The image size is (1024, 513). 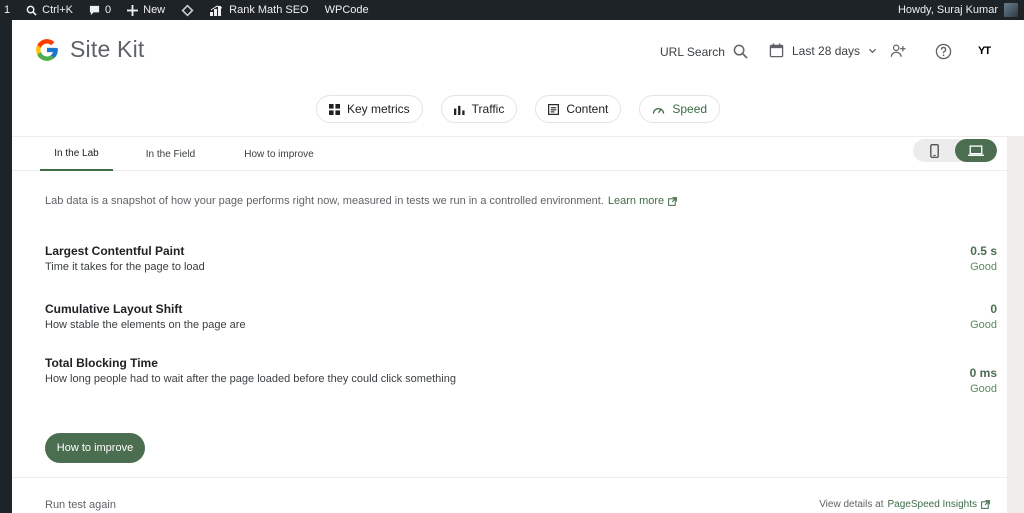 What do you see at coordinates (125, 267) in the screenshot?
I see `metric-description: Time it takes for the page to load` at bounding box center [125, 267].